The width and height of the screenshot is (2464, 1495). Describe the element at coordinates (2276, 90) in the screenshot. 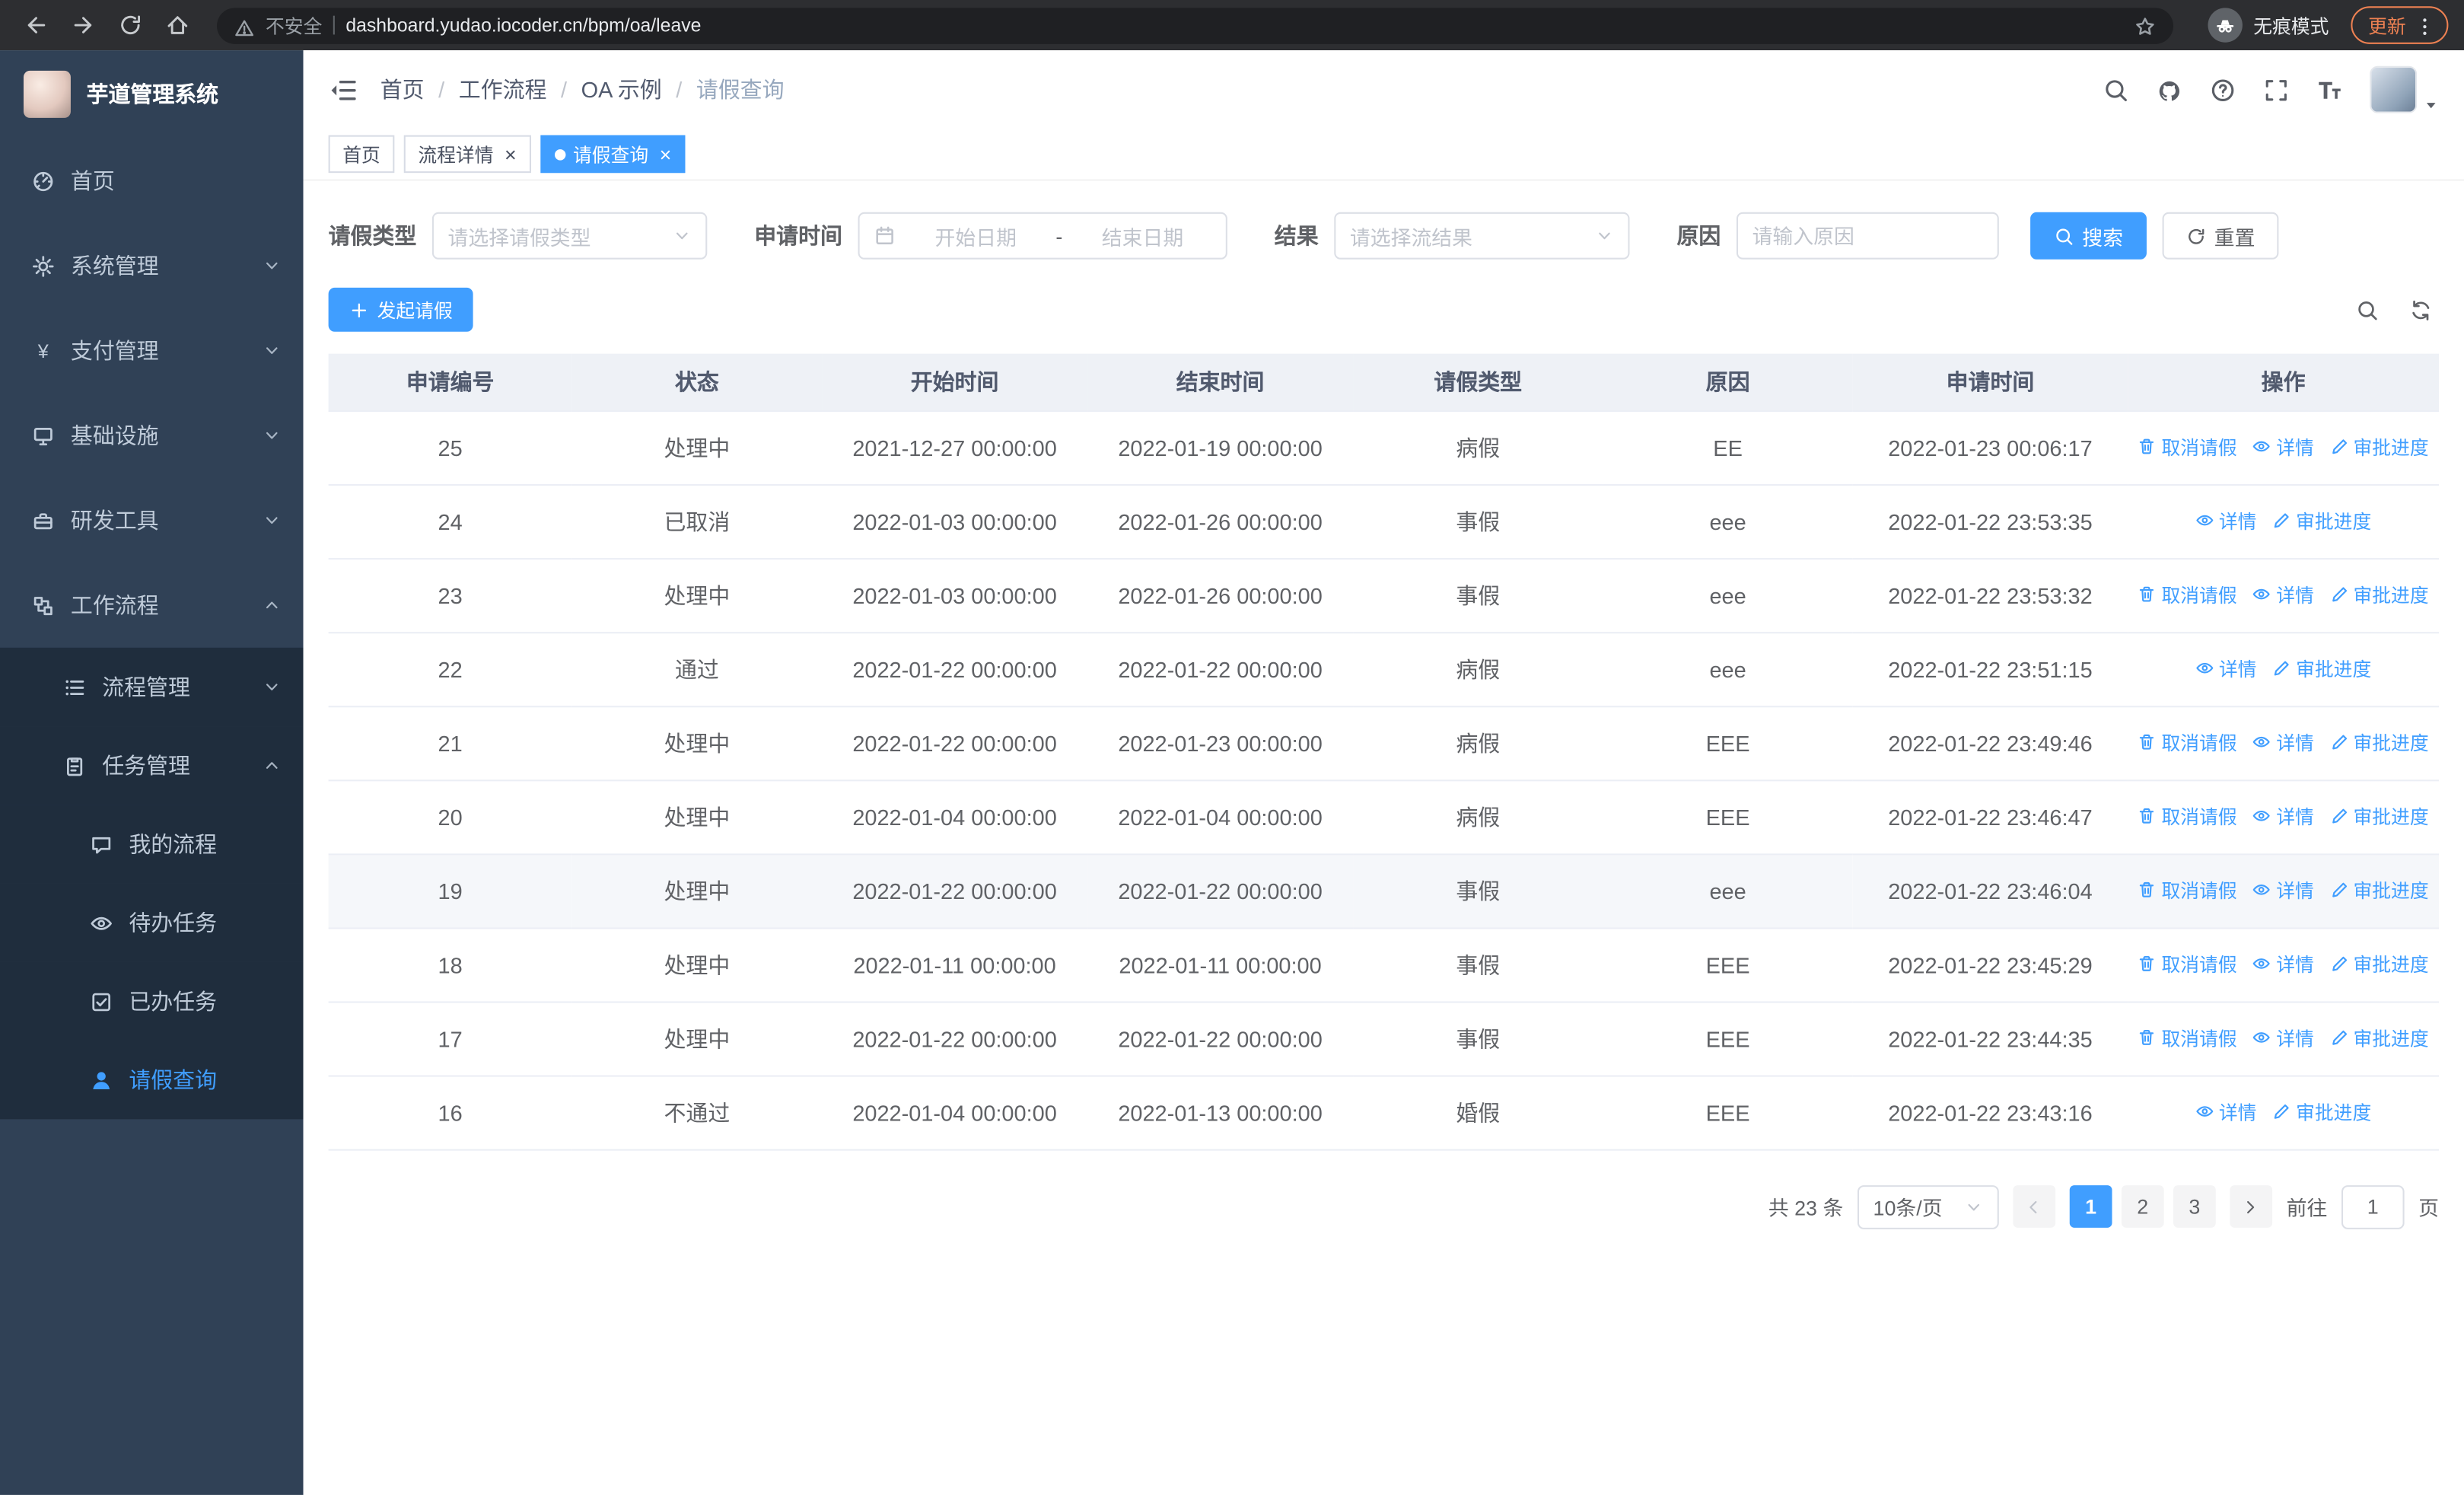

I see `fullscreen-icon` at that location.